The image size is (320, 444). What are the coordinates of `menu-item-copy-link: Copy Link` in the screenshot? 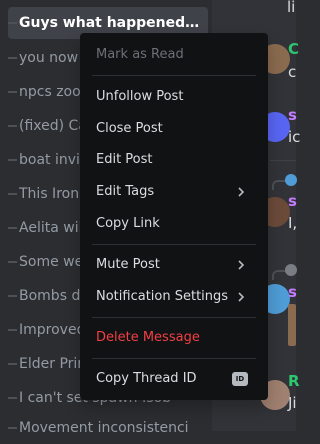 It's located at (174, 224).